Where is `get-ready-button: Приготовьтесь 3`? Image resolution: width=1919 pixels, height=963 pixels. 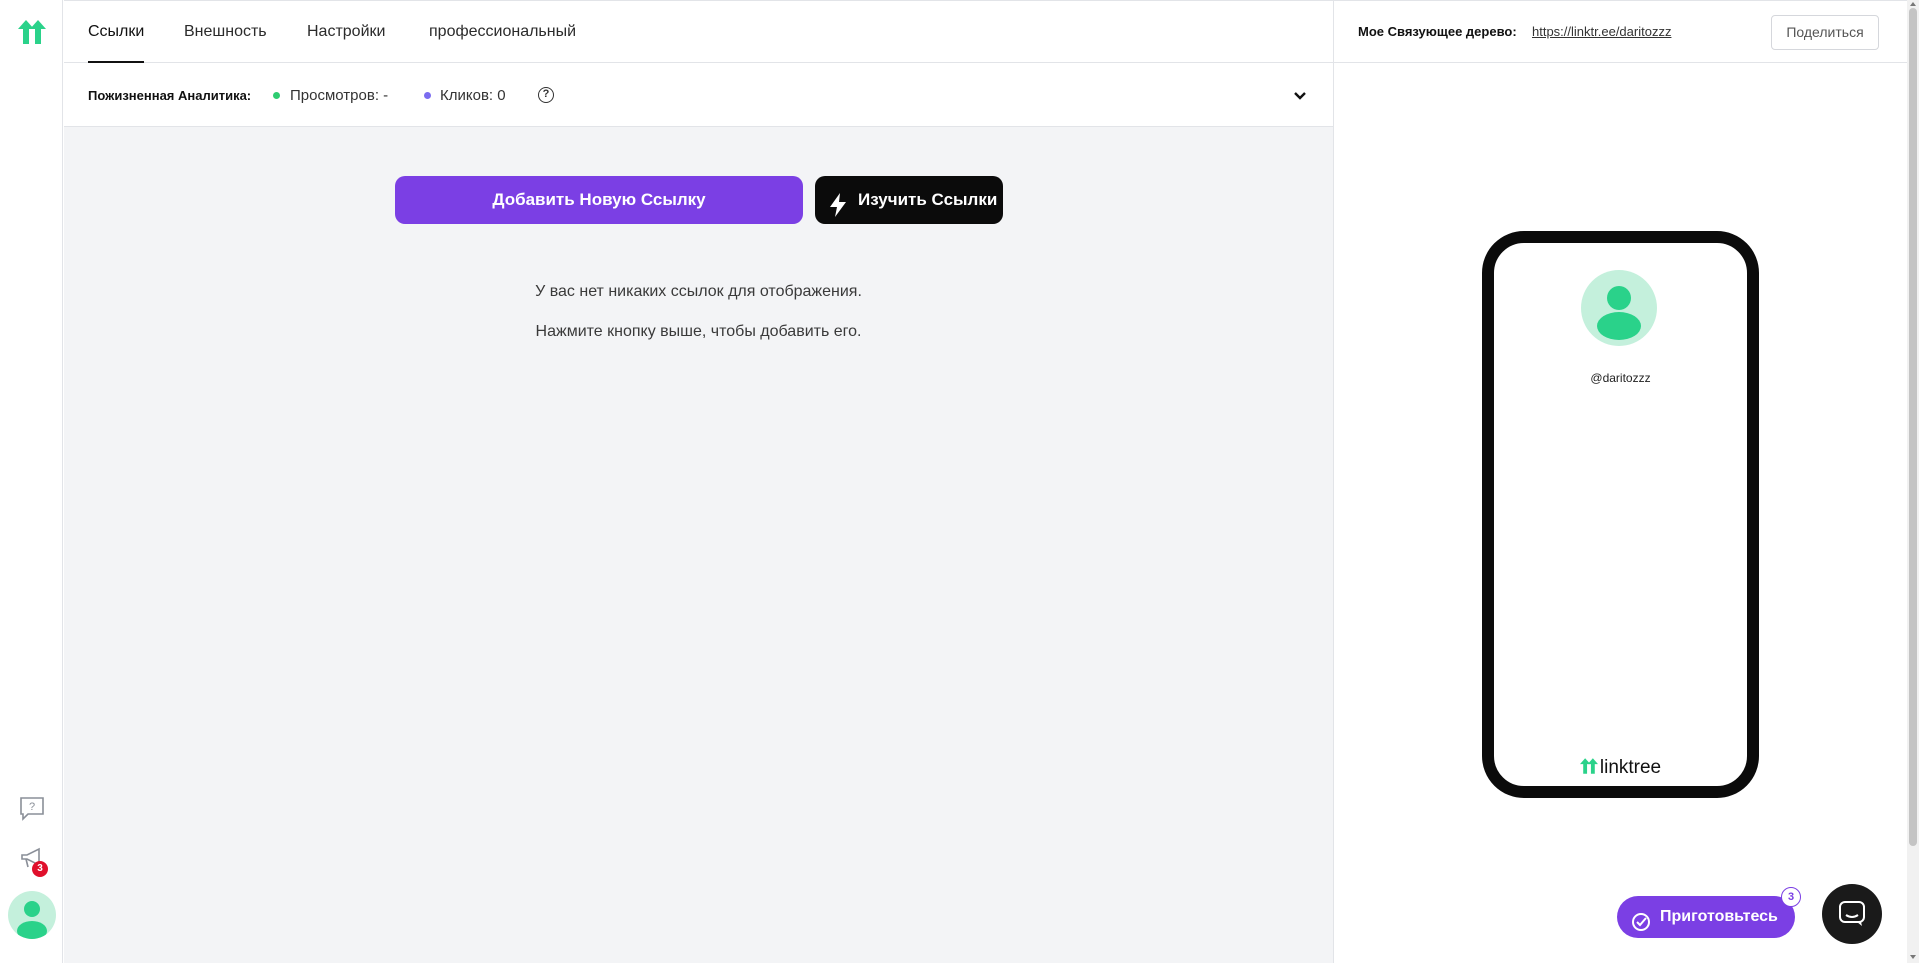
get-ready-button: Приготовьтесь 3 is located at coordinates (1709, 912).